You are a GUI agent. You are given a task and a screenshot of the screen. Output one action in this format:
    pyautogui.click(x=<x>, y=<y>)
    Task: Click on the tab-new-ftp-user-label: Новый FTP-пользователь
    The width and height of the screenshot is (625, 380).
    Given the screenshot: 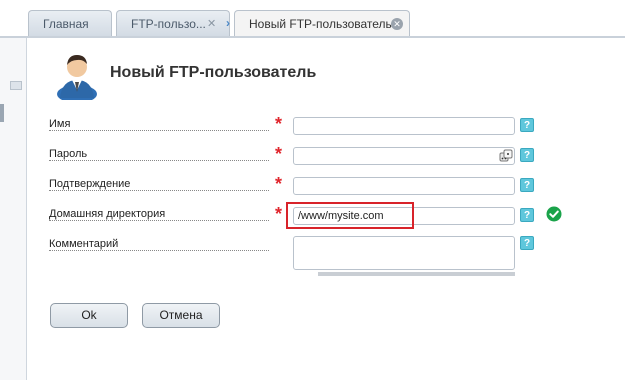 What is the action you would take?
    pyautogui.click(x=320, y=24)
    